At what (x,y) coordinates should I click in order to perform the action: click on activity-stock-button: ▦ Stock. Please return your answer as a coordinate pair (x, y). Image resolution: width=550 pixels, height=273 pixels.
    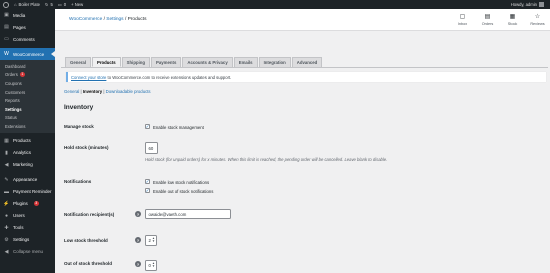
    Looking at the image, I should click on (512, 20).